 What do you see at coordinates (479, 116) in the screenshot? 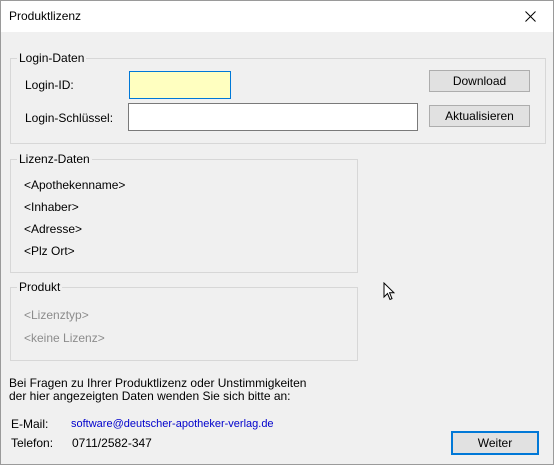
I see `update-button: Aktualisieren` at bounding box center [479, 116].